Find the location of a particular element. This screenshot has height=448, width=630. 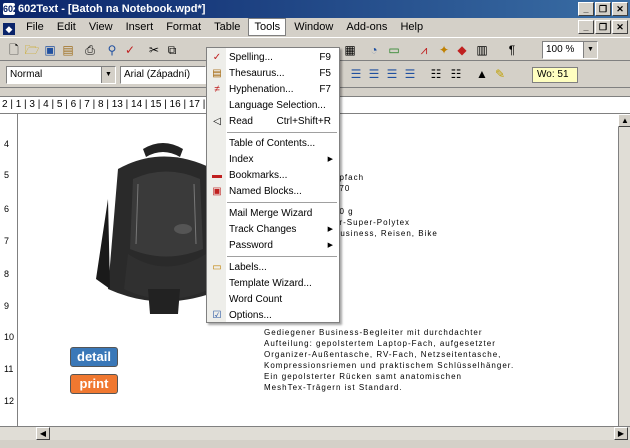

vertical-ruler: 4 5 6 7 8 9 10 11 12 is located at coordinates (9, 270).